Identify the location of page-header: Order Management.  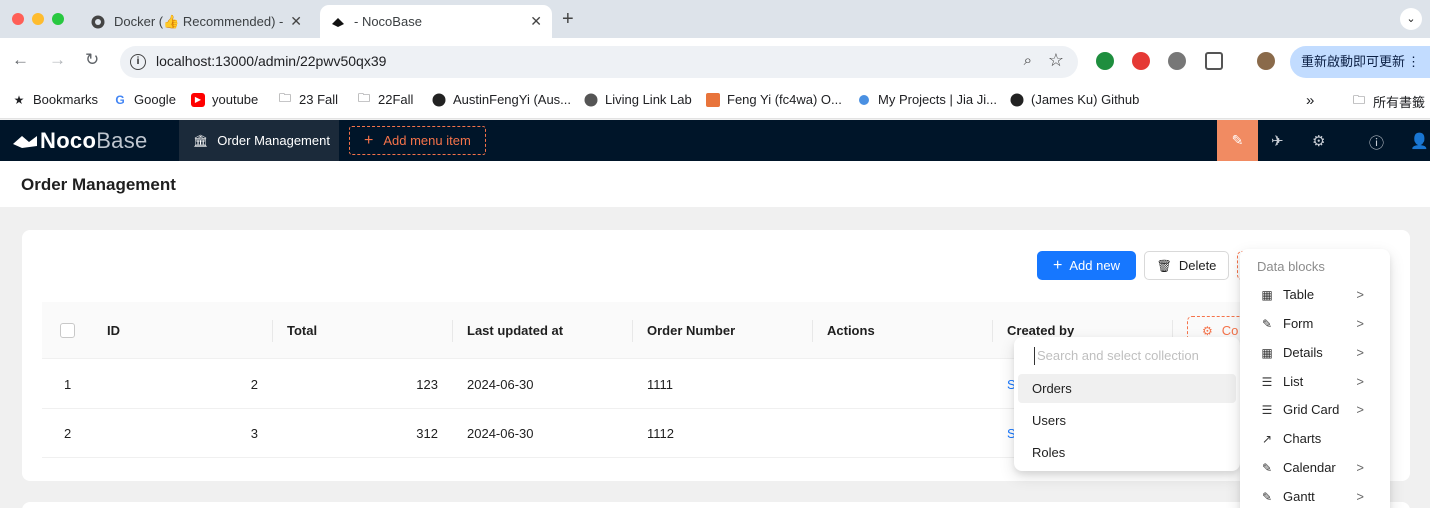
(715, 184).